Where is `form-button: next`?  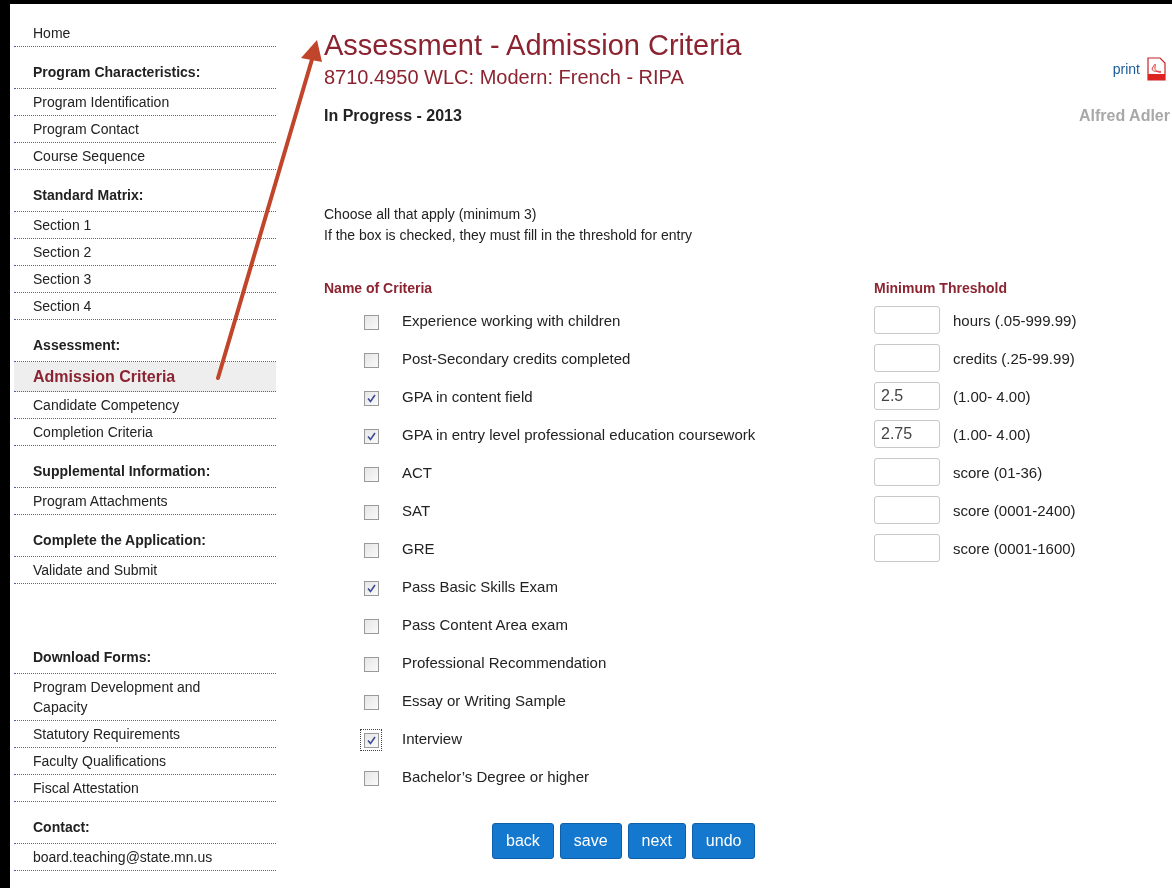
form-button: next is located at coordinates (656, 841).